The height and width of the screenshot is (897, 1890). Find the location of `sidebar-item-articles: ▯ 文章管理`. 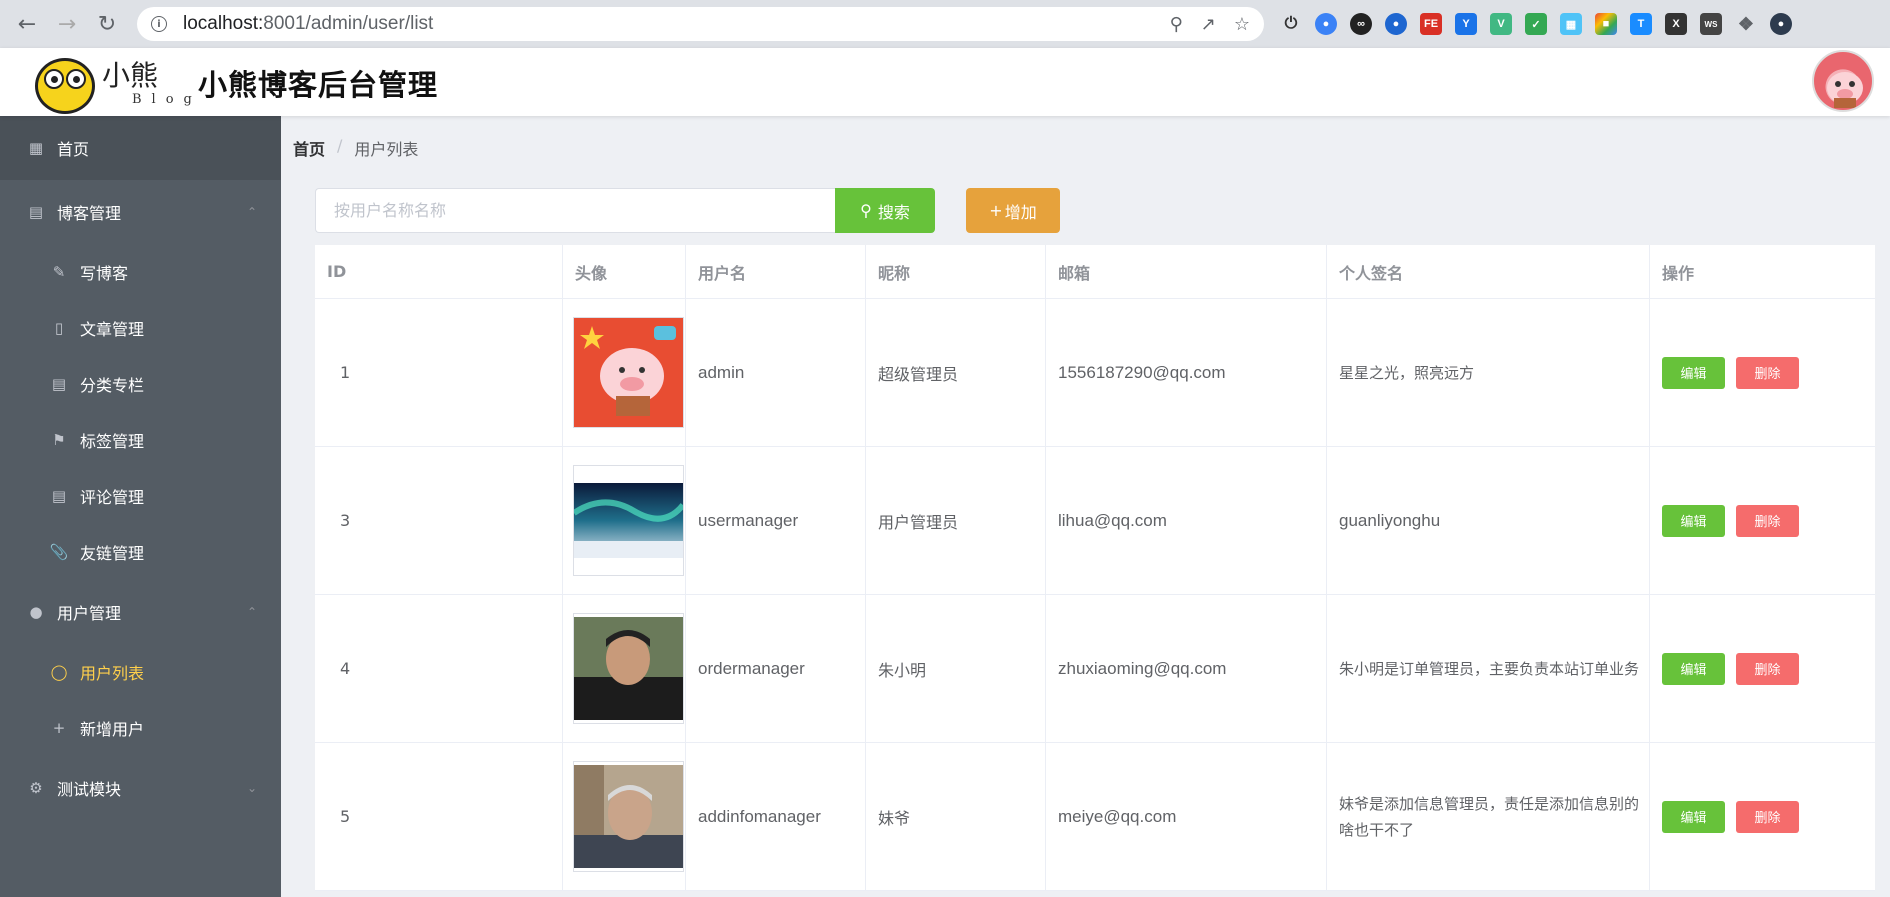

sidebar-item-articles: ▯ 文章管理 is located at coordinates (140, 328).